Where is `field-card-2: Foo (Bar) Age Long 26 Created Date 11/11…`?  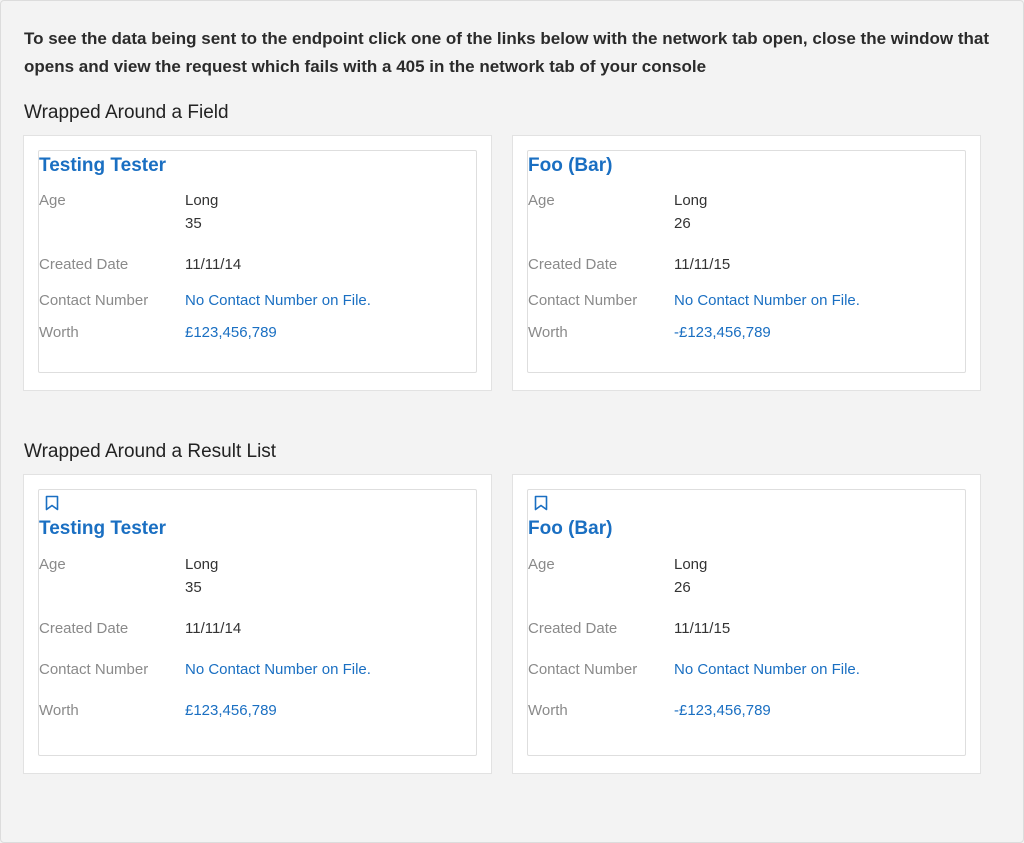
field-card-2: Foo (Bar) Age Long 26 Created Date 11/11… is located at coordinates (746, 263).